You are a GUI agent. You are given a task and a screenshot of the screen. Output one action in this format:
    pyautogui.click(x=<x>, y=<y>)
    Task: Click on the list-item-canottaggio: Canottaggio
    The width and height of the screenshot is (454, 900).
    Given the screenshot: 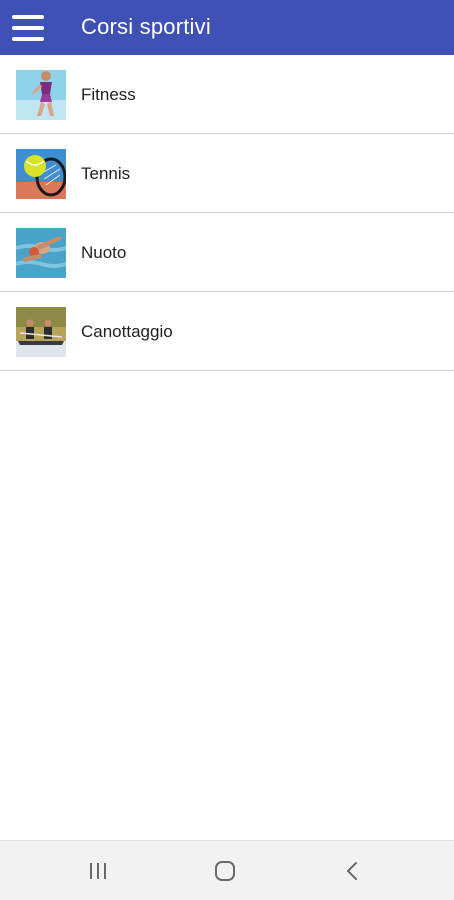 What is the action you would take?
    pyautogui.click(x=227, y=331)
    